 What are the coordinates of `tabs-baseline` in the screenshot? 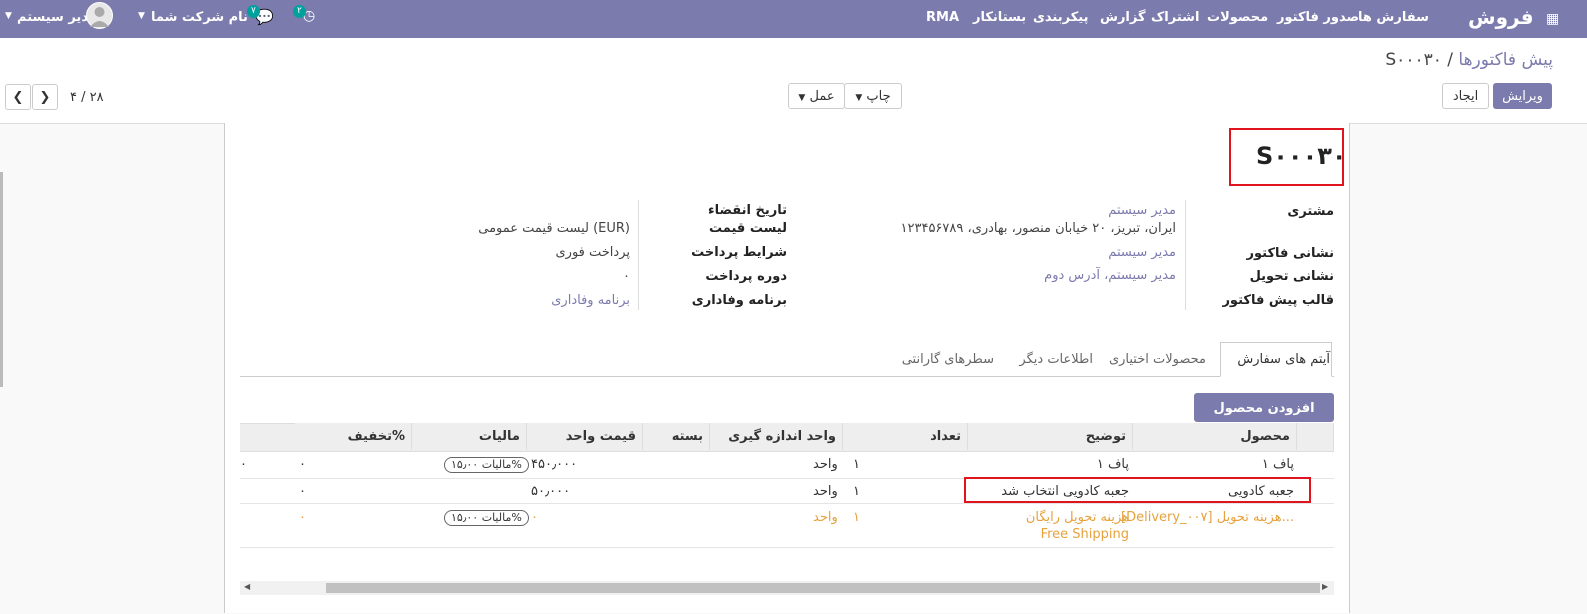 It's located at (787, 376).